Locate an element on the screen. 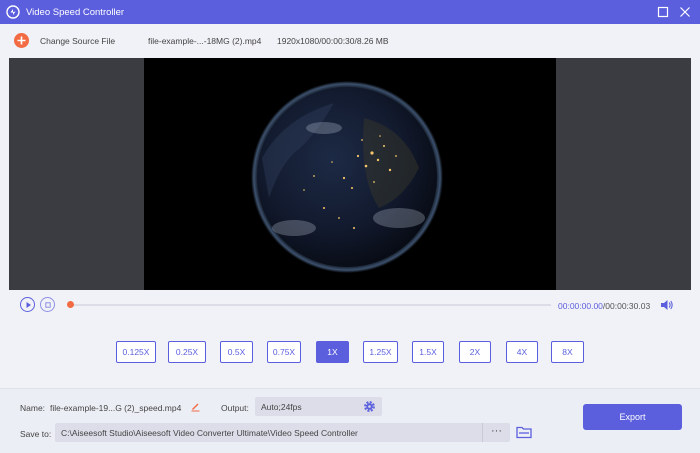 The image size is (700, 453). volume-icon is located at coordinates (667, 305).